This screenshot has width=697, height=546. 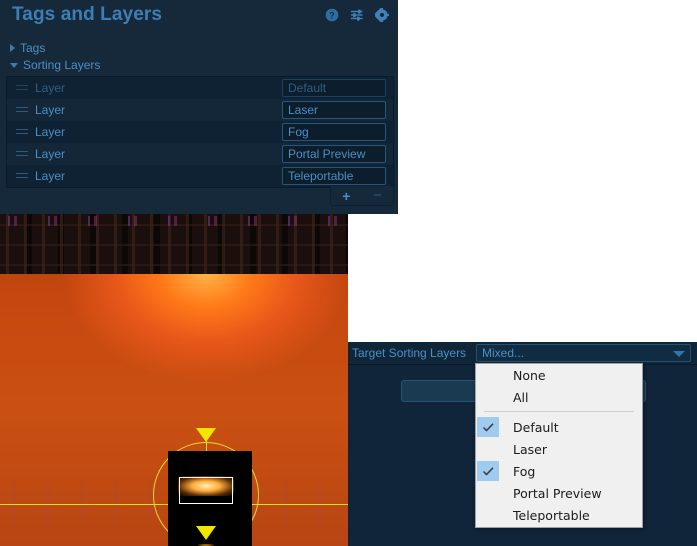 I want to click on window-header-icons: ?, so click(x=357, y=15).